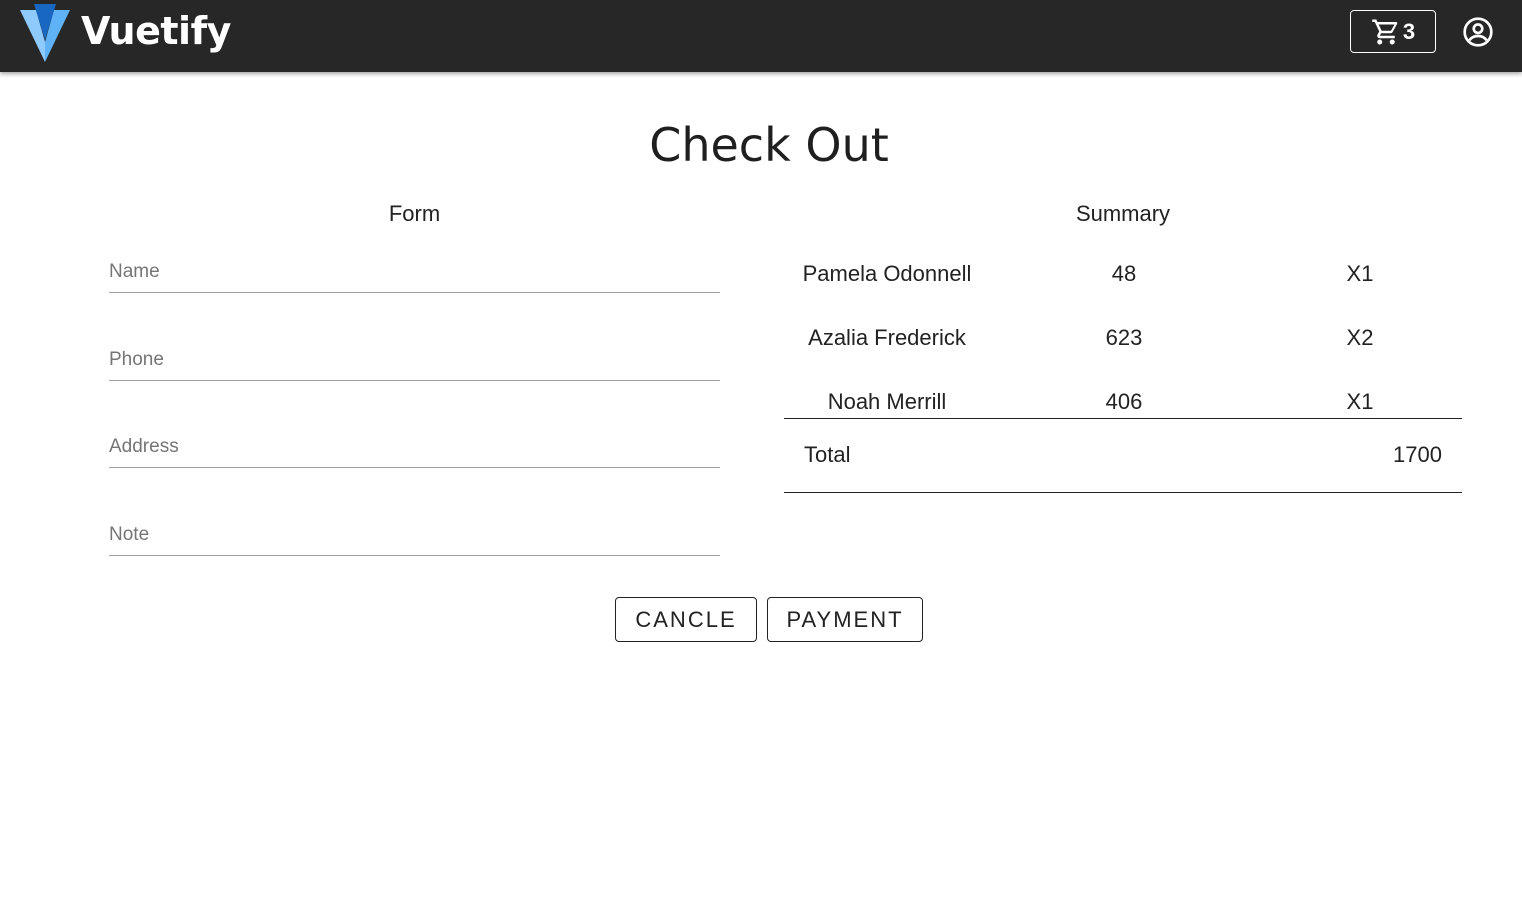  I want to click on summary-heading: Summary, so click(1123, 213).